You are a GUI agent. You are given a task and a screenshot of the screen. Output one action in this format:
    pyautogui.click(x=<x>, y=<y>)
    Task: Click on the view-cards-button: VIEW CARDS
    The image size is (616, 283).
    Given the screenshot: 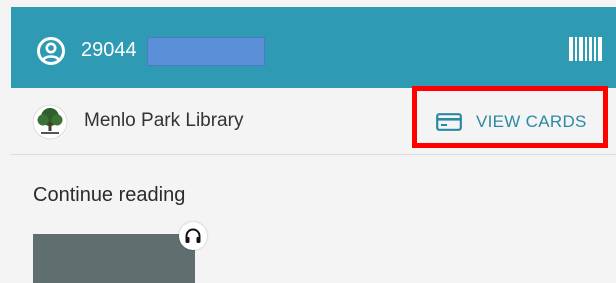 What is the action you would take?
    pyautogui.click(x=511, y=122)
    